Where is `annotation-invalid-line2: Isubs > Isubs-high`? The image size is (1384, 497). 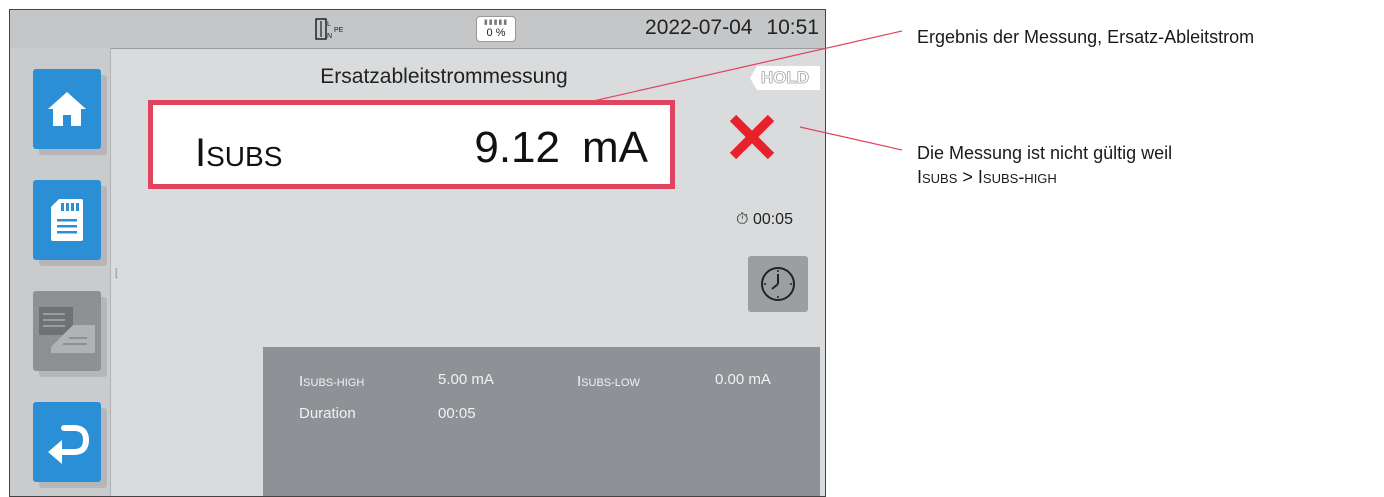
annotation-invalid-line2: Isubs > Isubs-high is located at coordinates (987, 177).